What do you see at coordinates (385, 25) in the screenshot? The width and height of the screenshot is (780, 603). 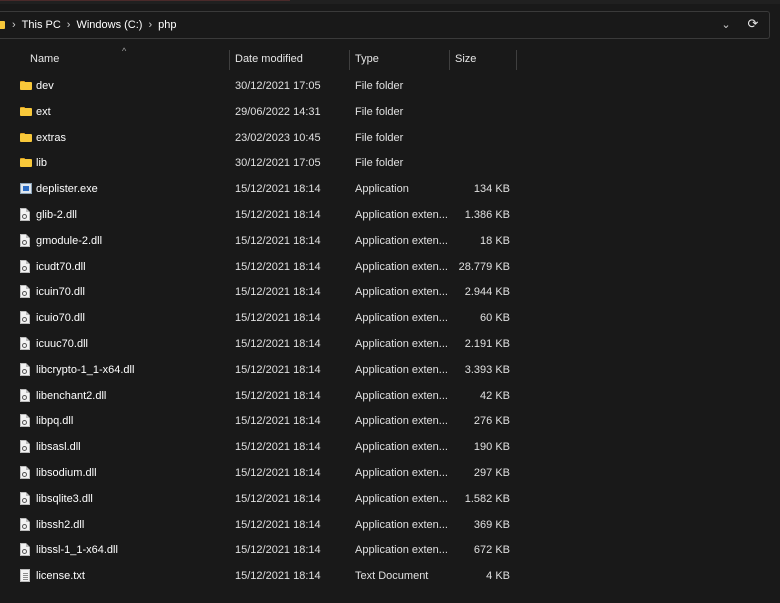 I see `address-bar: › This PC › Windows (C:) › php ⌄ ⟳` at bounding box center [385, 25].